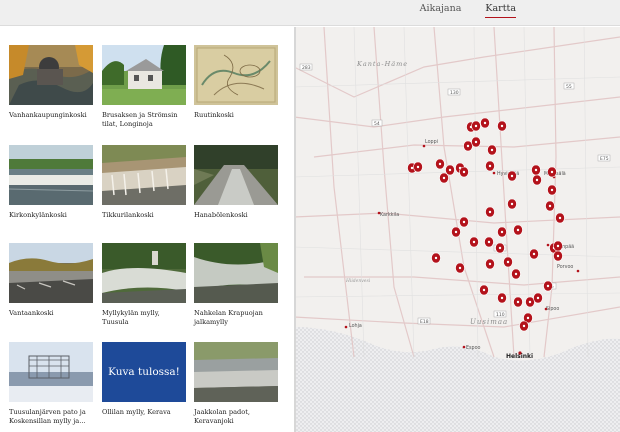 Image resolution: width=620 pixels, height=432 pixels. I want to click on location-card: Tikkurilankoski, so click(144, 182).